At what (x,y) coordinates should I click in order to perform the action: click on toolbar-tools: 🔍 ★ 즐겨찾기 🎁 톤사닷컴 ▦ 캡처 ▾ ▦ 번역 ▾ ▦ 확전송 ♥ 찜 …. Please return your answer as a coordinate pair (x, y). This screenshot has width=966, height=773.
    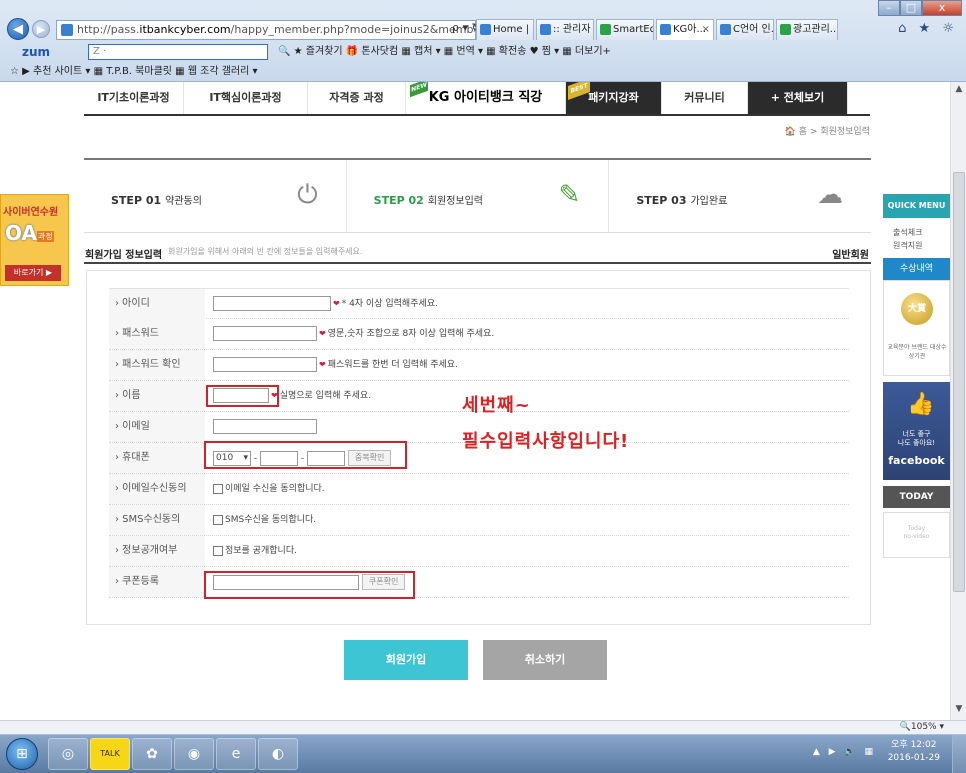
    Looking at the image, I should click on (444, 52).